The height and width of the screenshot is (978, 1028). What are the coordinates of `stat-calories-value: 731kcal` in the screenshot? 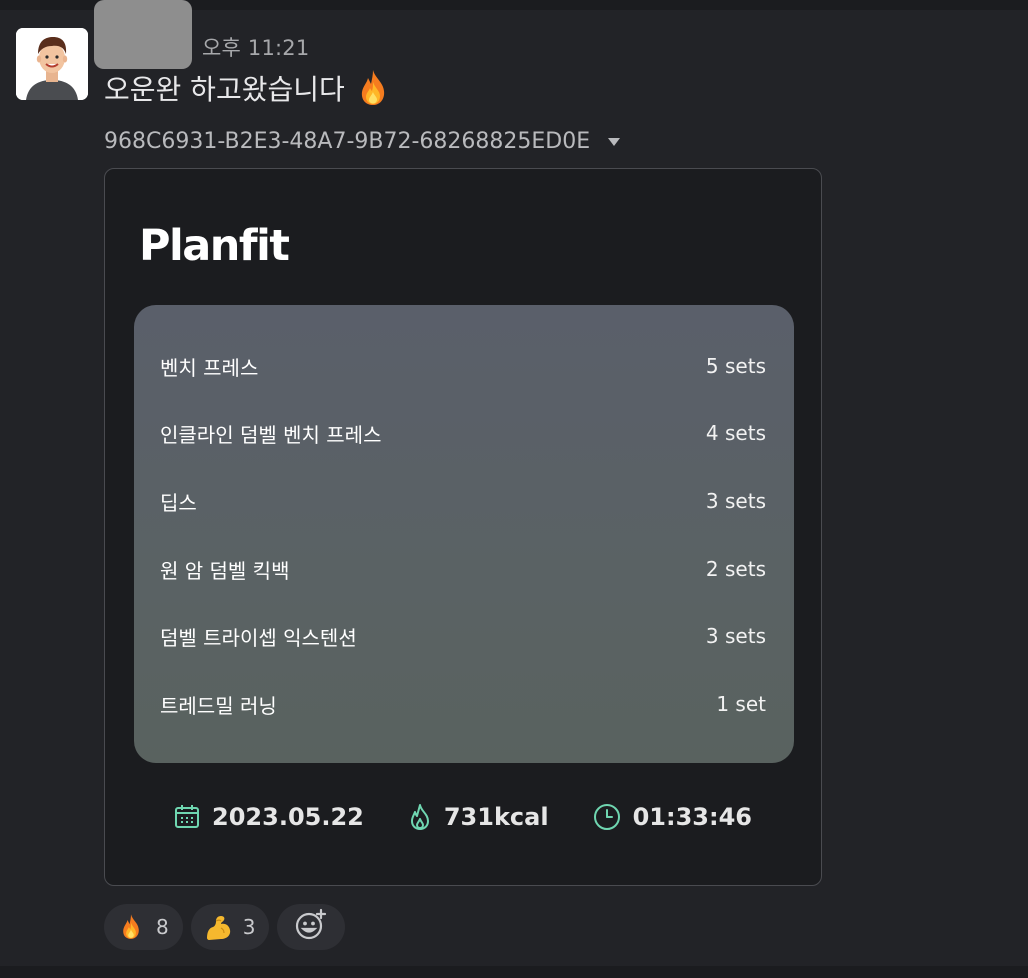 It's located at (496, 817).